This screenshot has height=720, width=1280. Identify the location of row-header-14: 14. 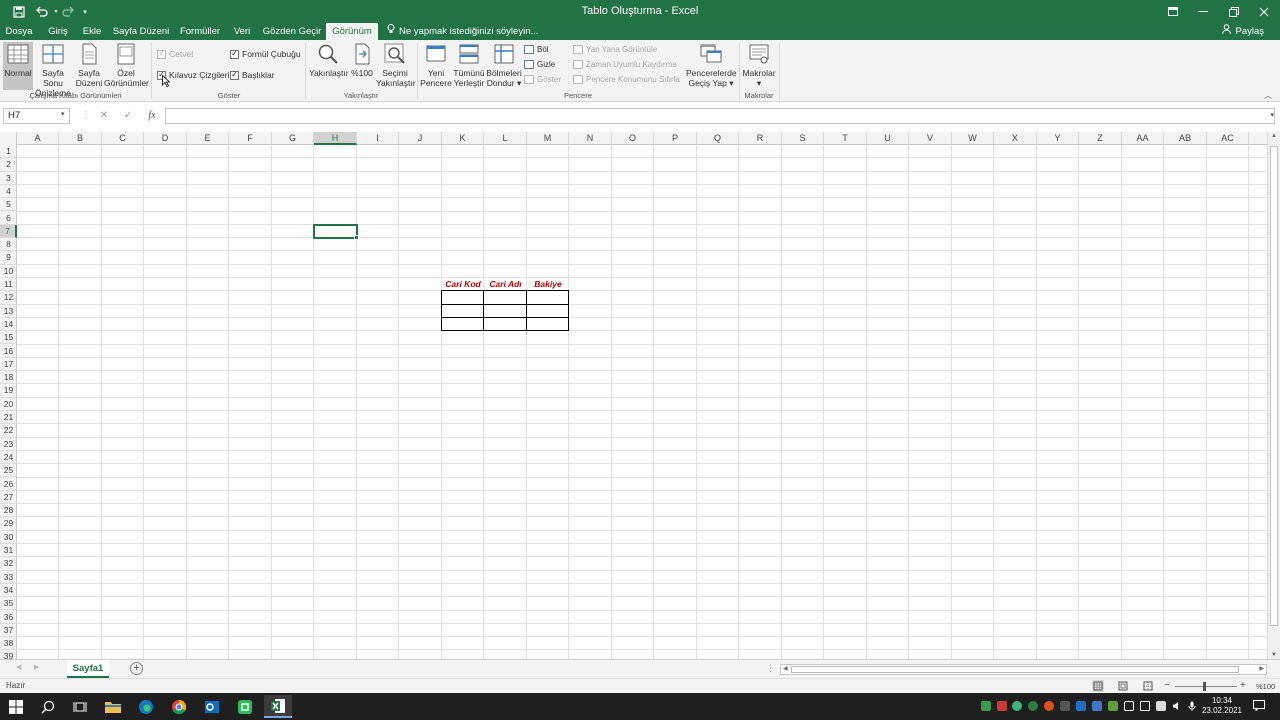
(8, 325).